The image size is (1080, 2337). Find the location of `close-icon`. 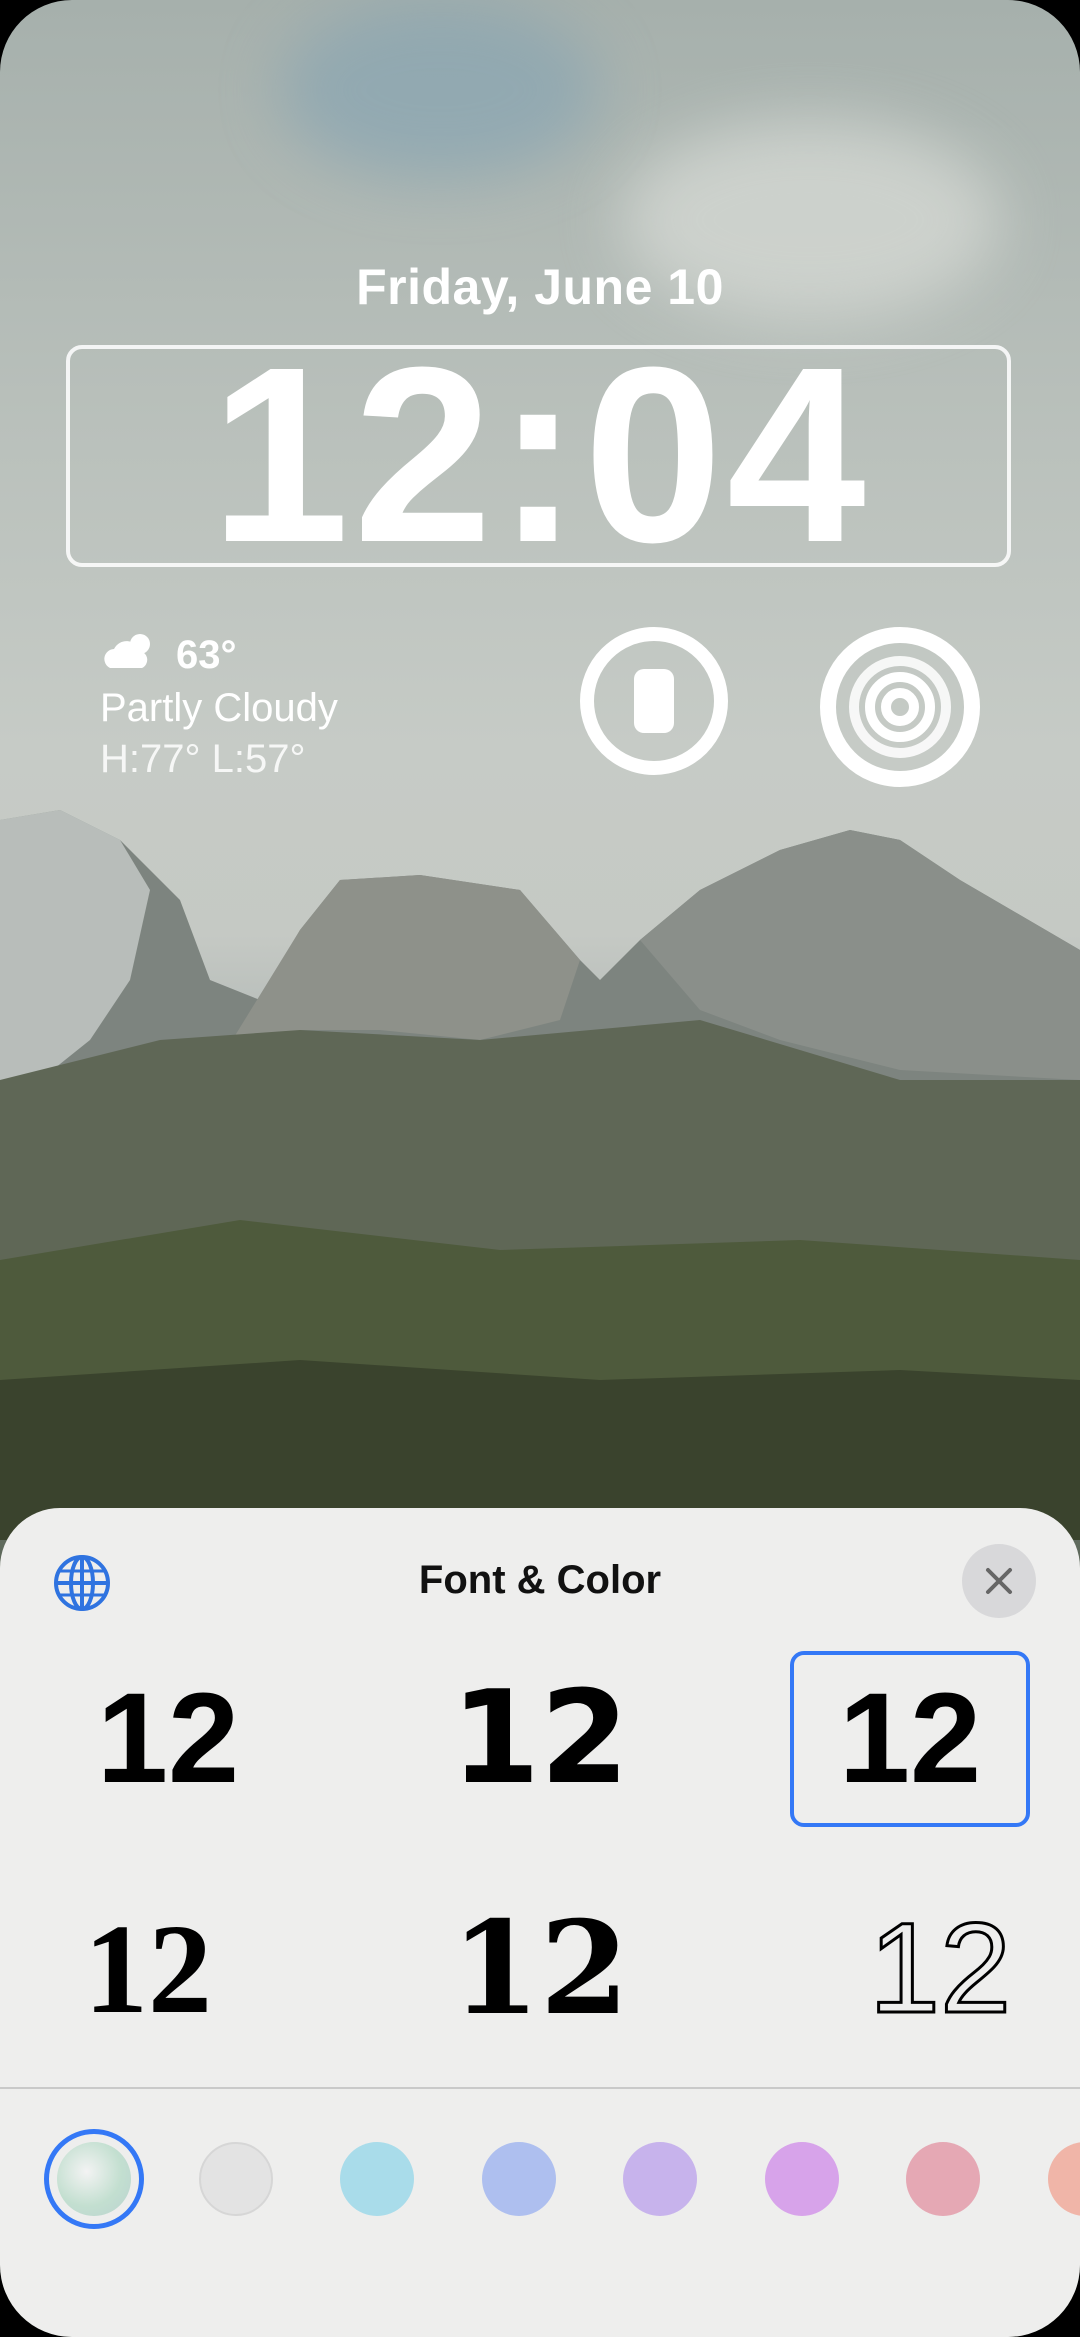

close-icon is located at coordinates (999, 1581).